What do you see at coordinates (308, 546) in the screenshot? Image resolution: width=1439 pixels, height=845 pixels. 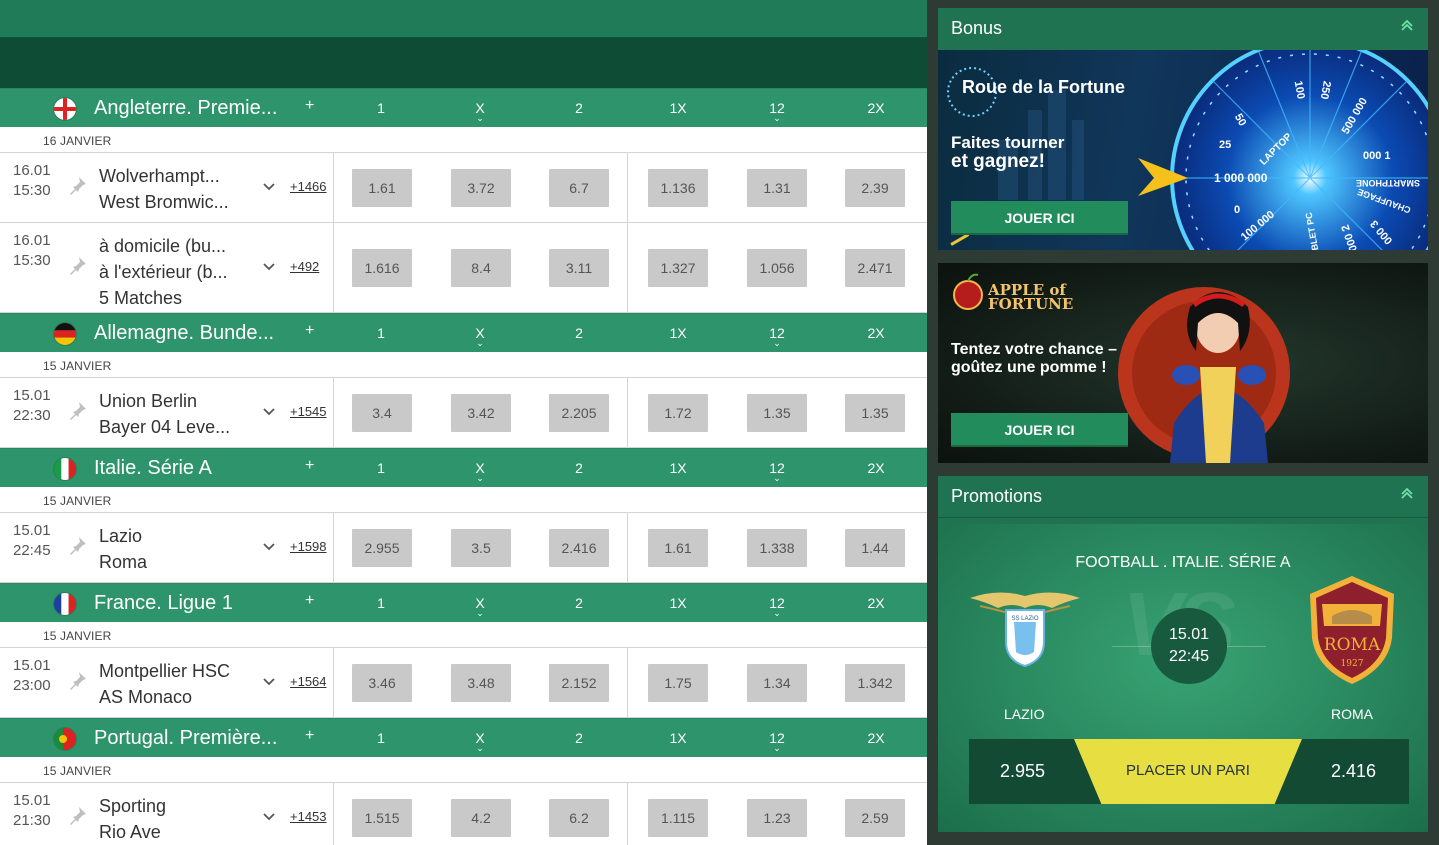 I see `more-markets-link: +1598` at bounding box center [308, 546].